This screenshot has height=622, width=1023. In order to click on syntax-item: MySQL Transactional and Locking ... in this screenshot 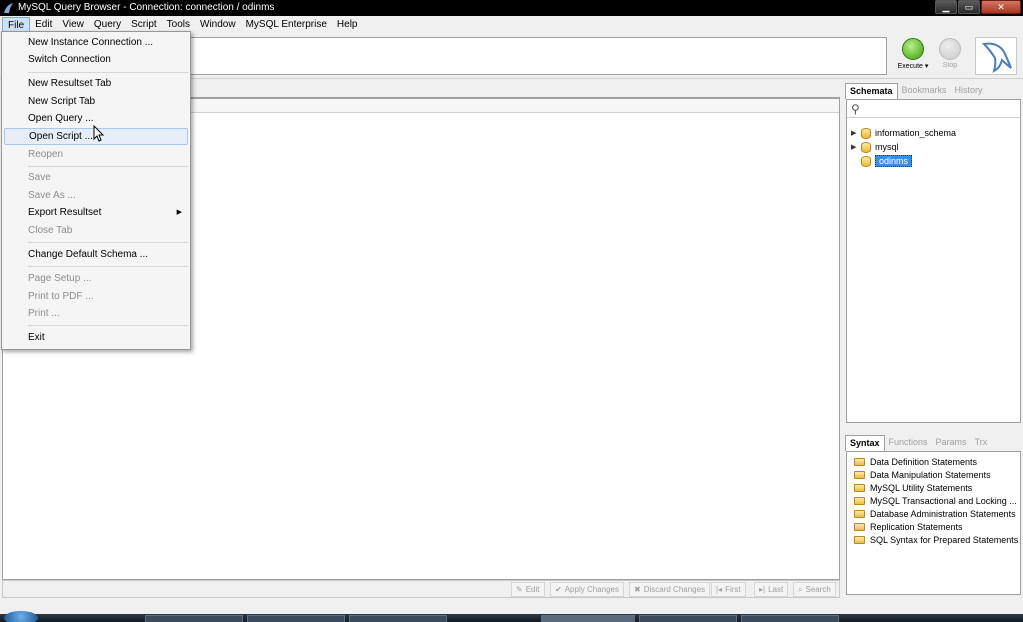, I will do `click(935, 500)`.